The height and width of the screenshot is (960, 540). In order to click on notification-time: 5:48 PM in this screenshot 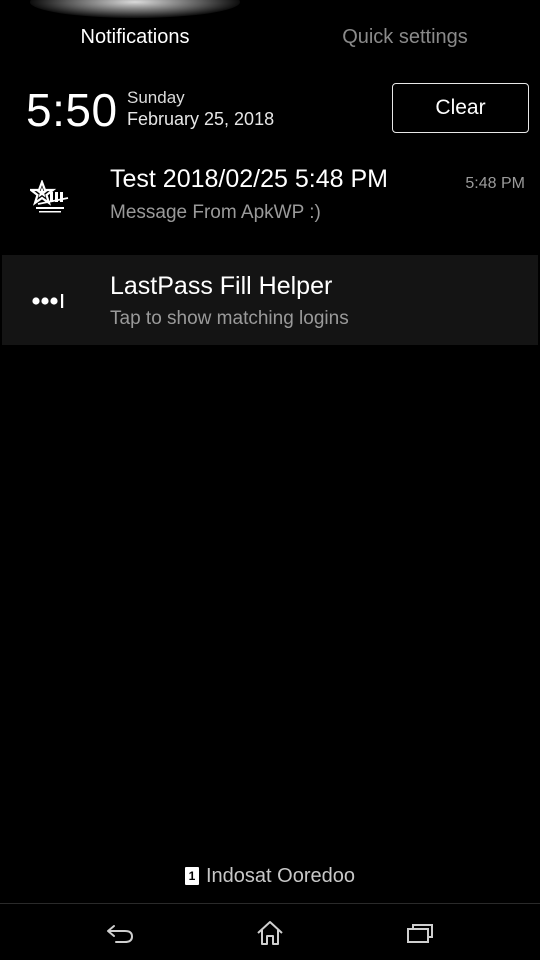, I will do `click(495, 183)`.